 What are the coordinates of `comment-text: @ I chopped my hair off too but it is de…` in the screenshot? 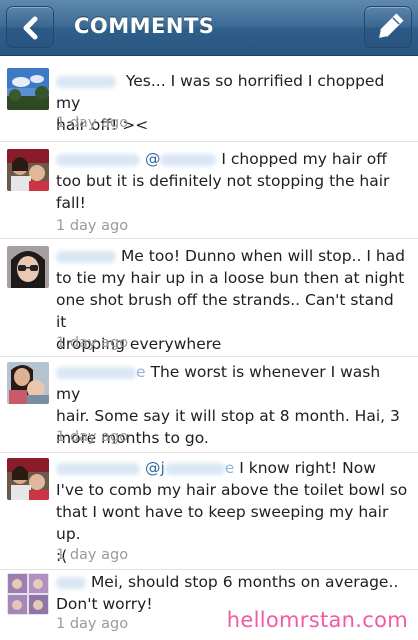 It's located at (232, 181).